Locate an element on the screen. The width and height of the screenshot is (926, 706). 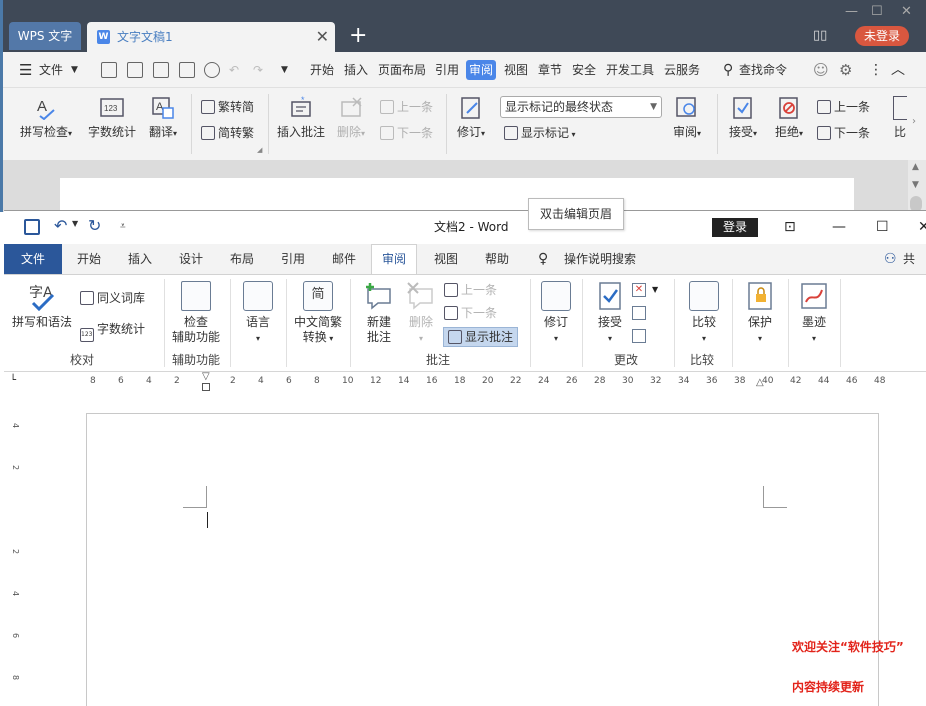
wps-compare-button: 比 is located at coordinates (900, 118).